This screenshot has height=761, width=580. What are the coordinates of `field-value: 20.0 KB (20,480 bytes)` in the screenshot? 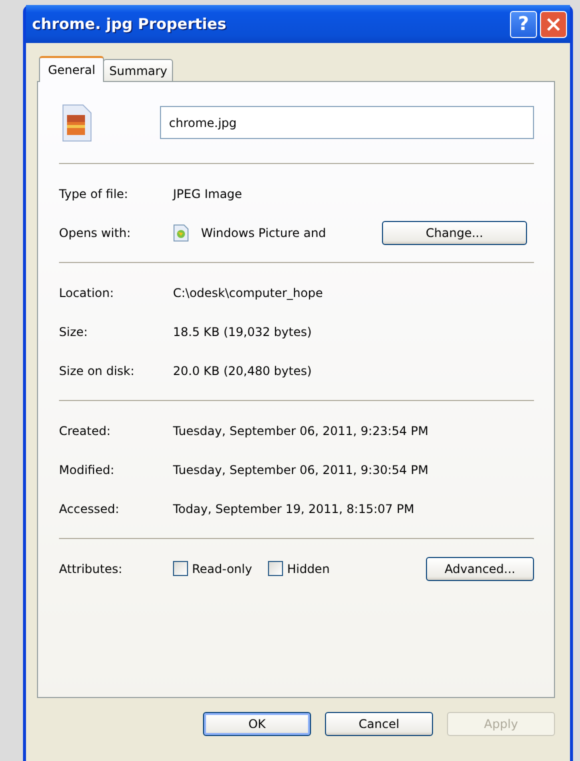 It's located at (242, 371).